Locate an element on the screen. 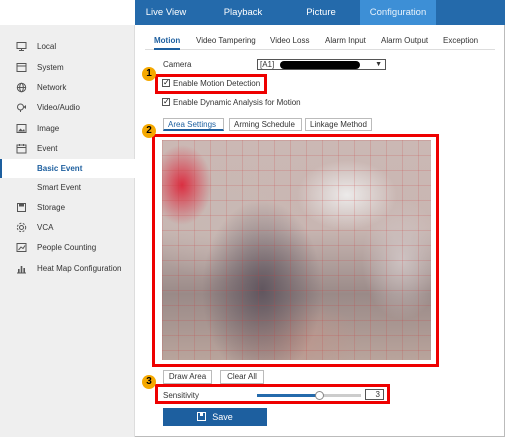 The height and width of the screenshot is (437, 505). camera-select: [A1] ▼ is located at coordinates (321, 64).